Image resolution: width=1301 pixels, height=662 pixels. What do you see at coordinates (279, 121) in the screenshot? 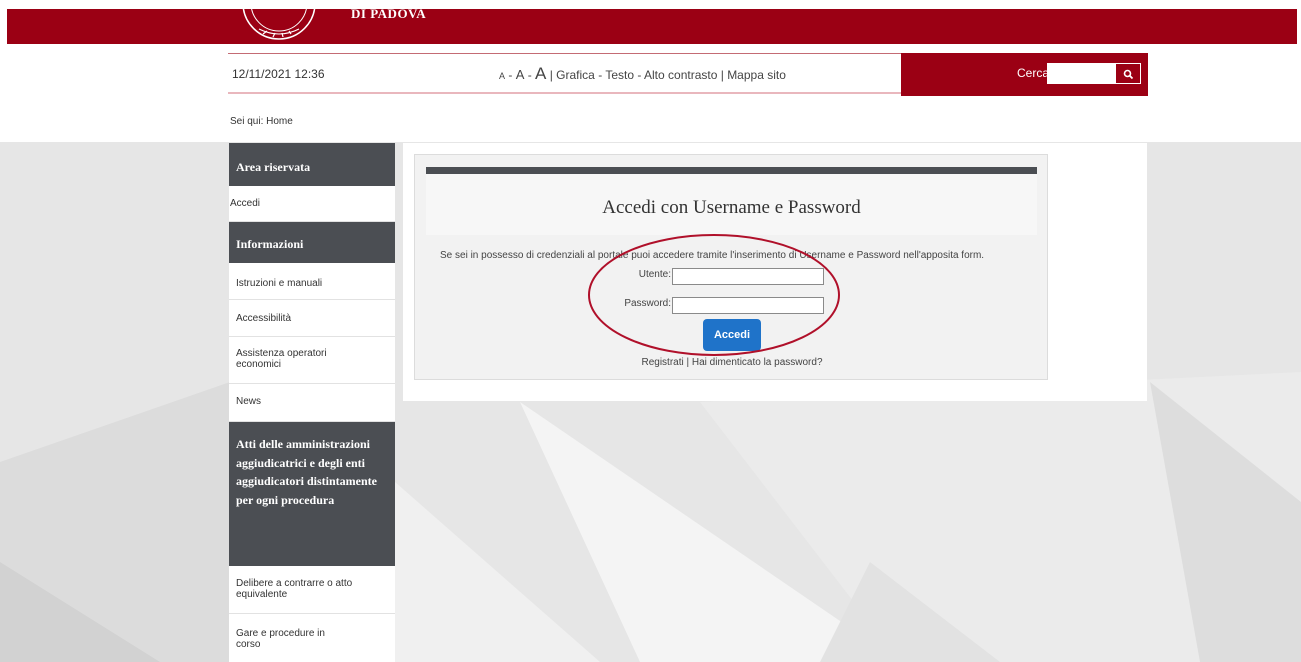
I see `breadcrumb-home-link: Home` at bounding box center [279, 121].